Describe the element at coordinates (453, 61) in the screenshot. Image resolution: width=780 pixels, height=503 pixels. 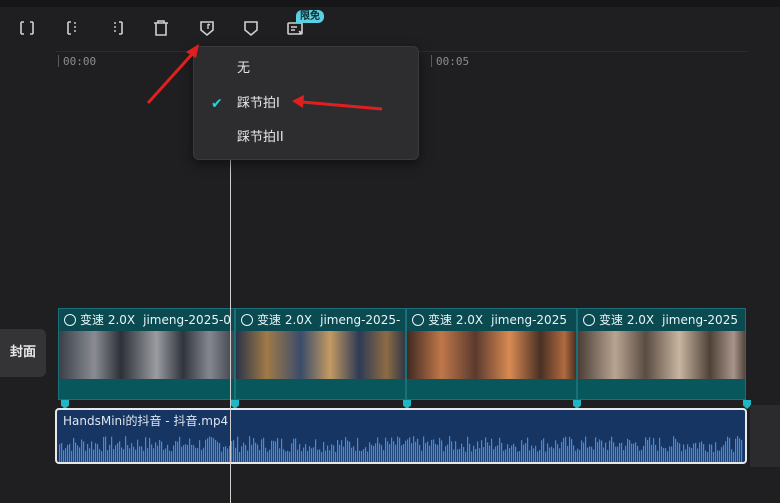
I see `ruler-label-5s: 00:05` at that location.